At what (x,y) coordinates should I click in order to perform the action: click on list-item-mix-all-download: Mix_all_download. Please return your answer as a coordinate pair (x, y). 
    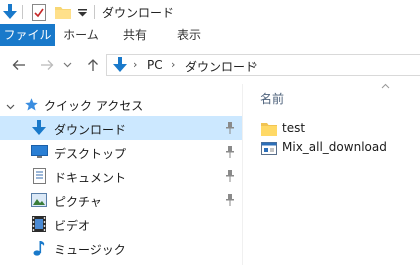
    Looking at the image, I should click on (331, 148).